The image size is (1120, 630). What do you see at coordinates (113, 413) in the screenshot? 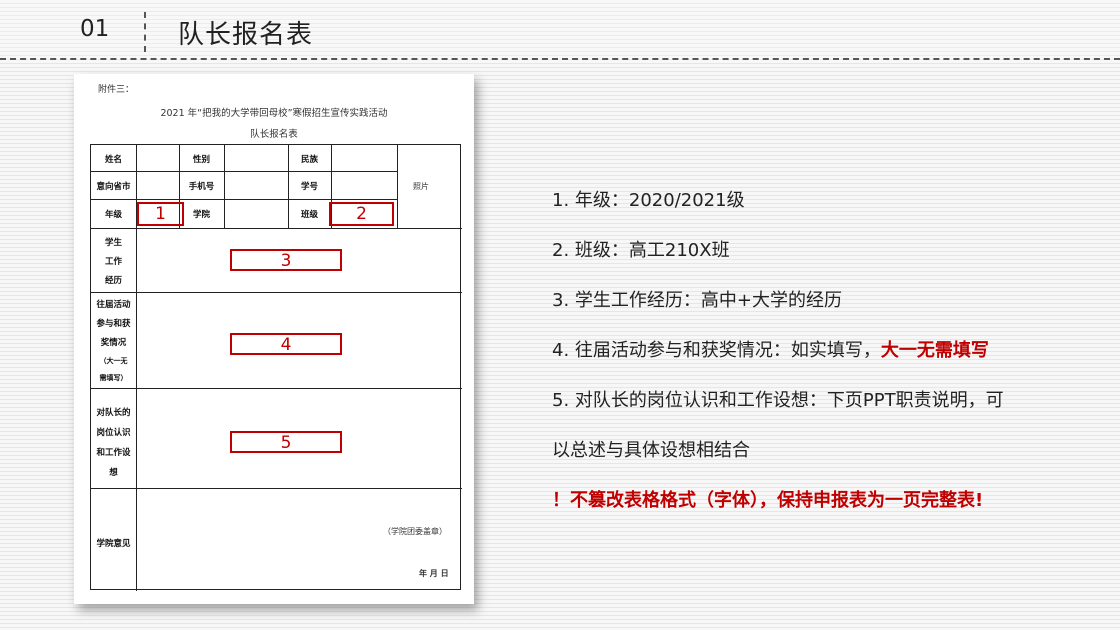
I see `label-role-1: 对队长的` at bounding box center [113, 413].